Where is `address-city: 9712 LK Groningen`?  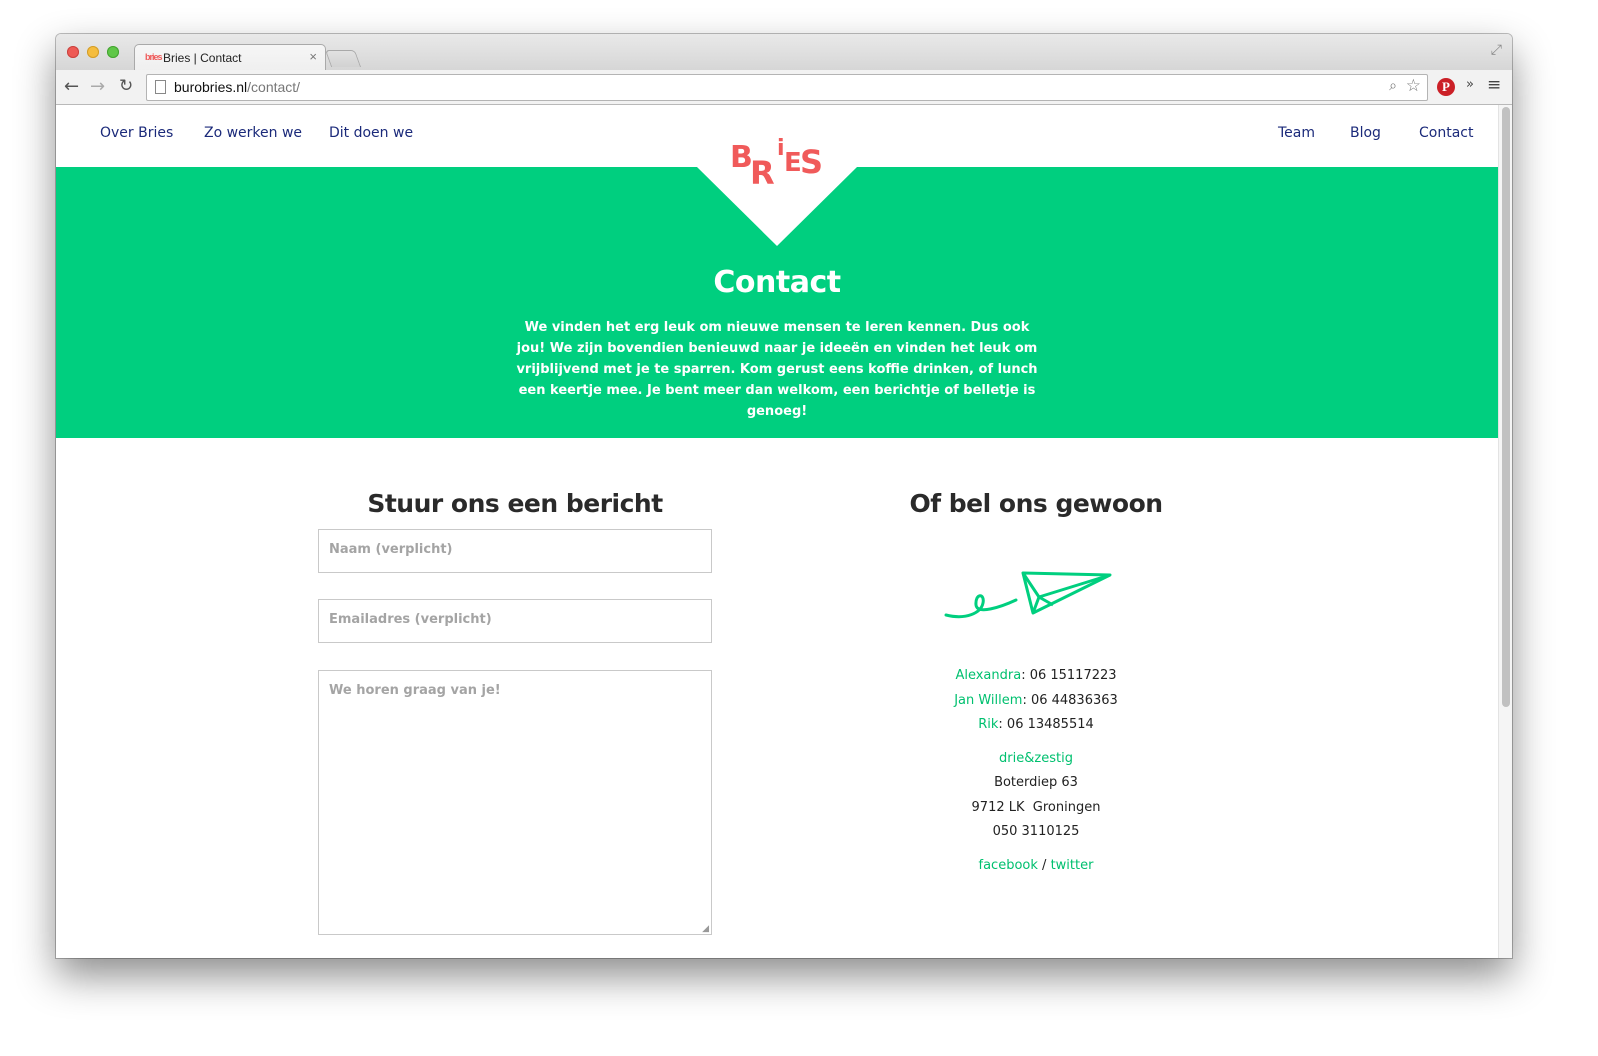
address-city: 9712 LK Groningen is located at coordinates (1036, 807).